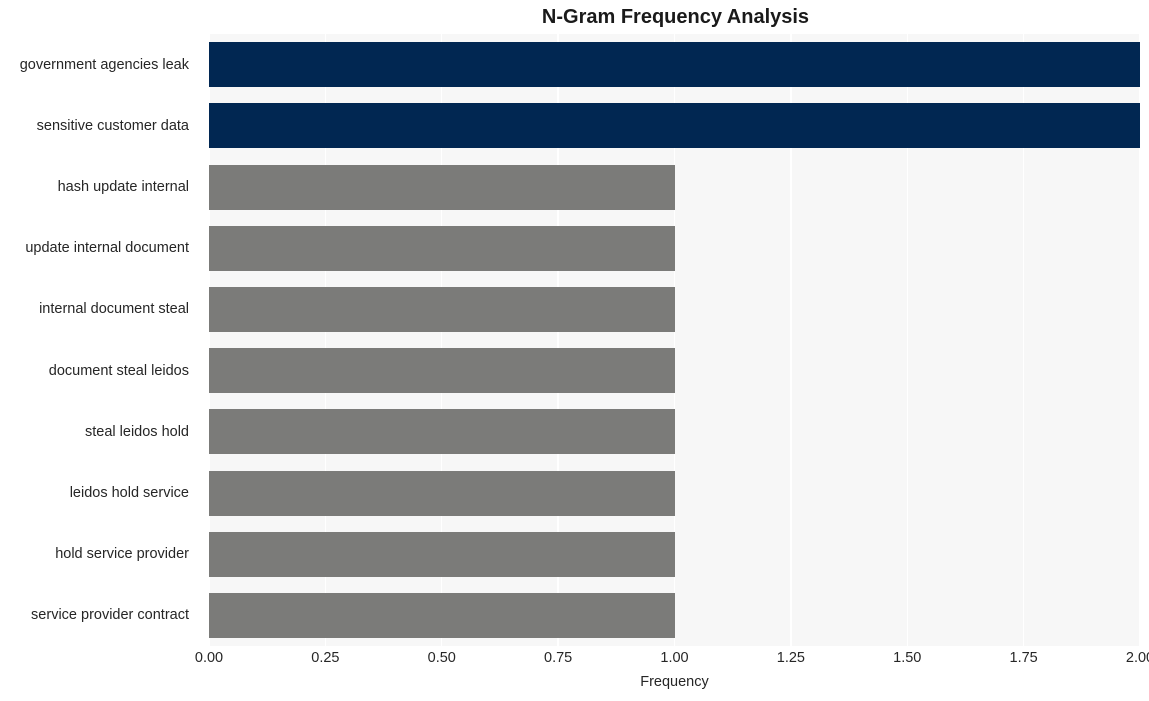  I want to click on y-axis-tick-label: leidos hold service, so click(129, 493).